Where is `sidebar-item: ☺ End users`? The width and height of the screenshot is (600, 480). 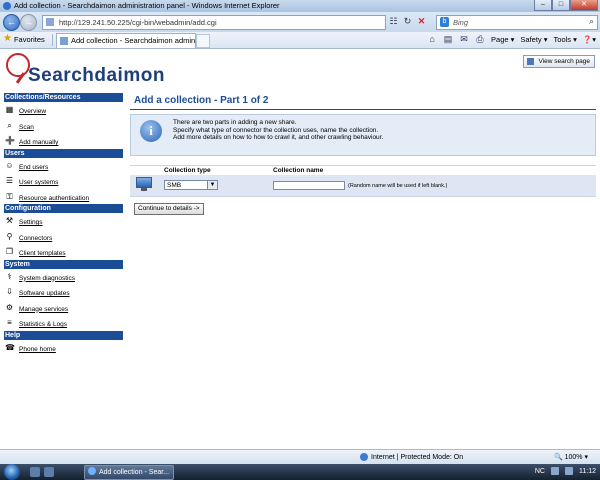
sidebar-item: ☺ End users is located at coordinates (63, 166).